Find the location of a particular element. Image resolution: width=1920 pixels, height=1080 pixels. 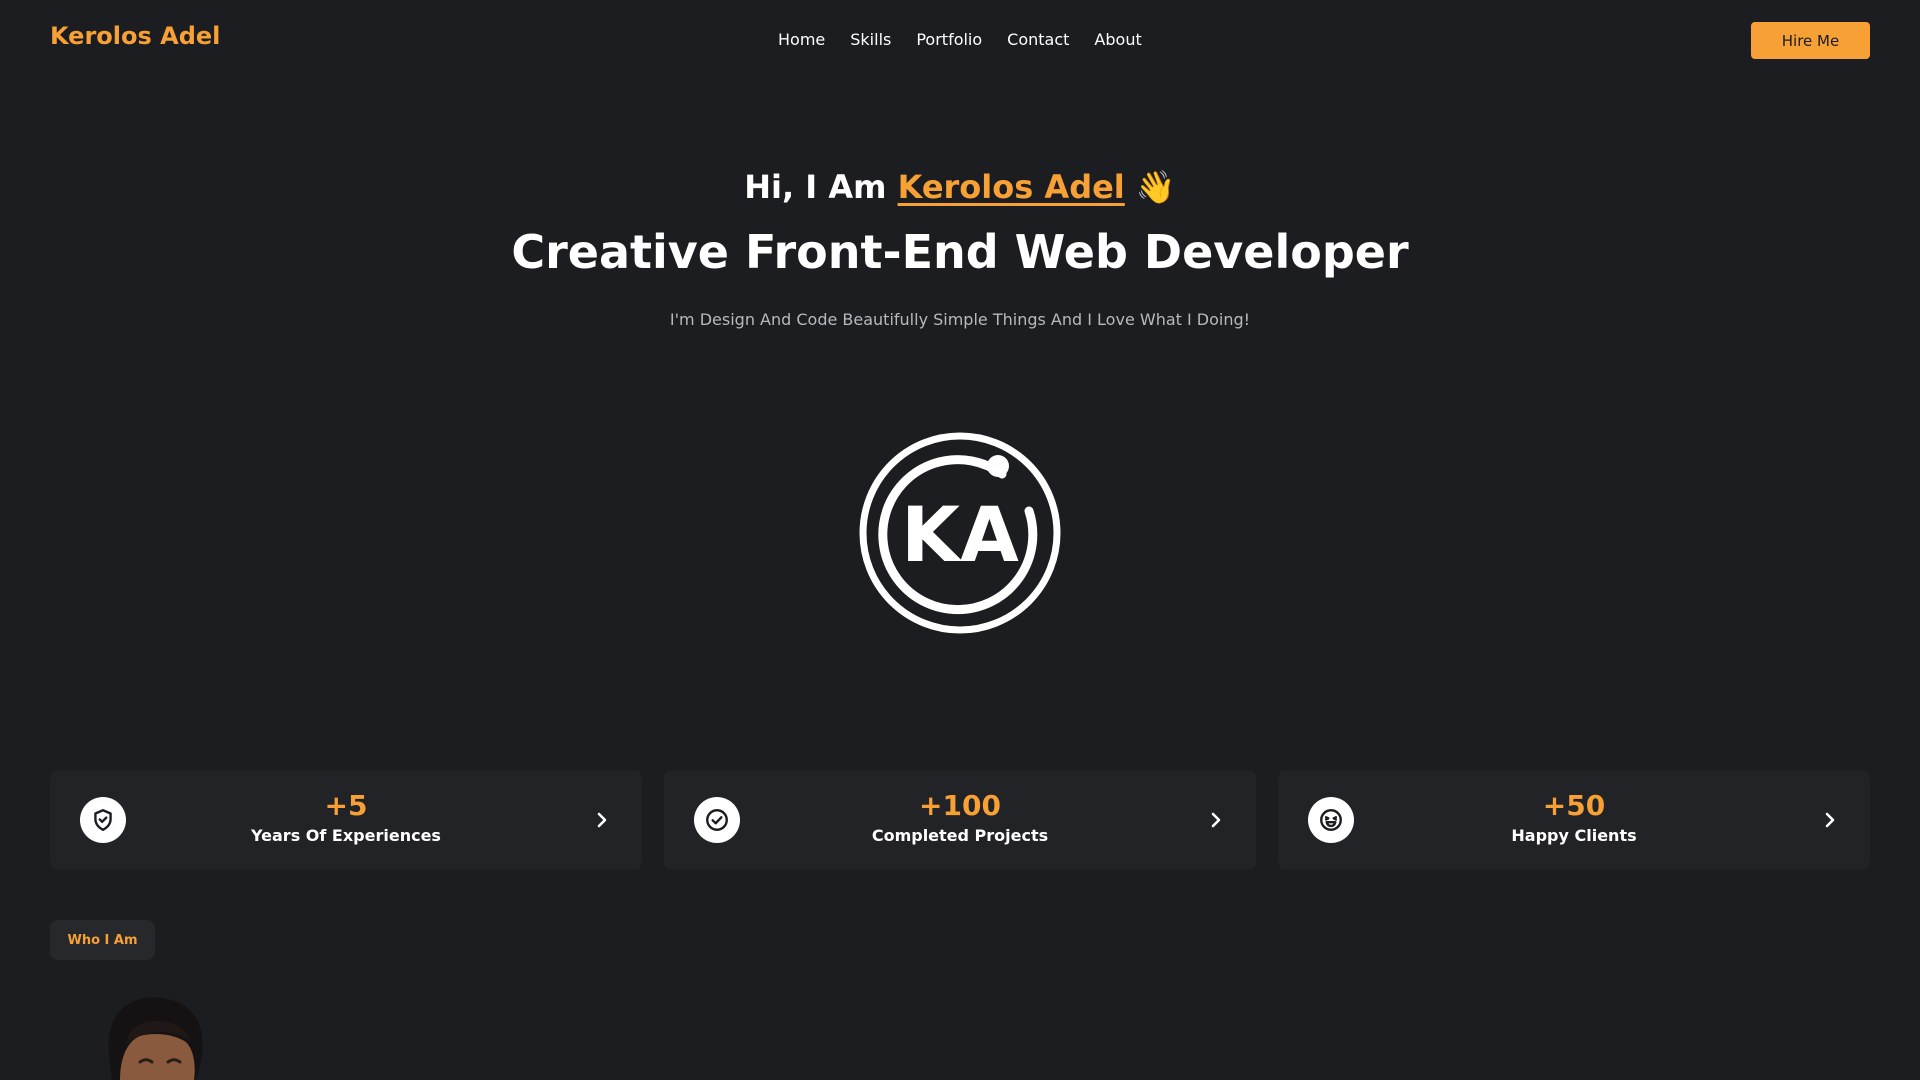

nav-link-skills: Skills is located at coordinates (870, 39).